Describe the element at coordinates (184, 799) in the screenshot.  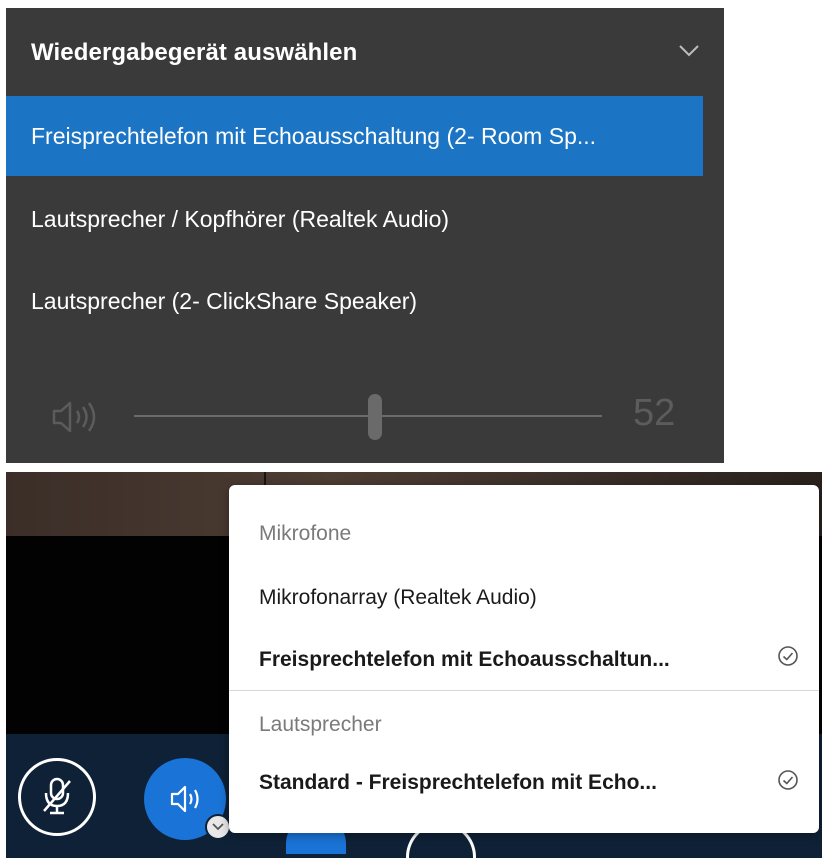
I see `speaker-icon` at that location.